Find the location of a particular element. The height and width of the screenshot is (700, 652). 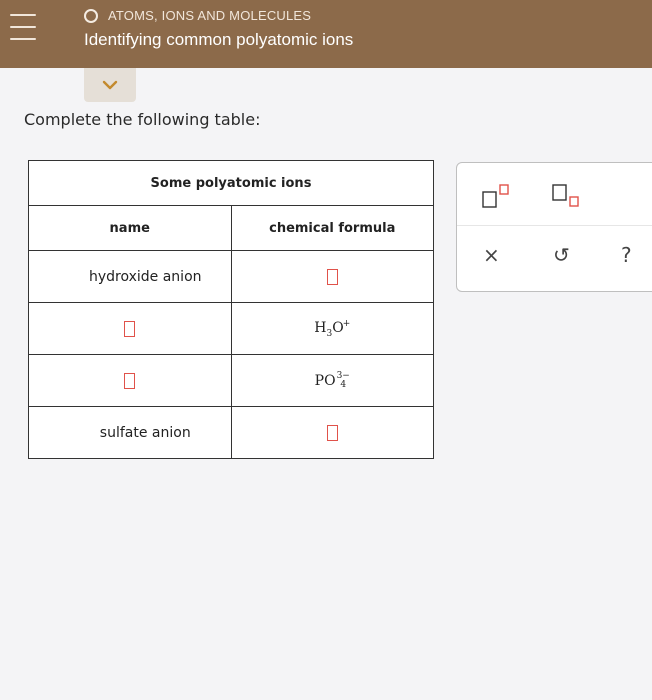

formula-tools-panel: × ↺ ? is located at coordinates (554, 227).